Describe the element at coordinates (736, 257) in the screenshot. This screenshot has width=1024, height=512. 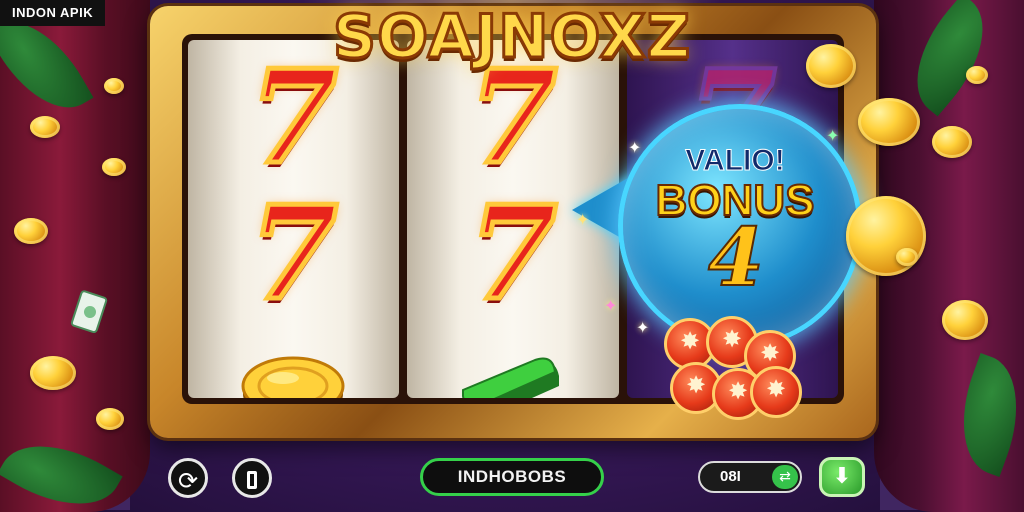
I see `bonus-multiplier: 4` at that location.